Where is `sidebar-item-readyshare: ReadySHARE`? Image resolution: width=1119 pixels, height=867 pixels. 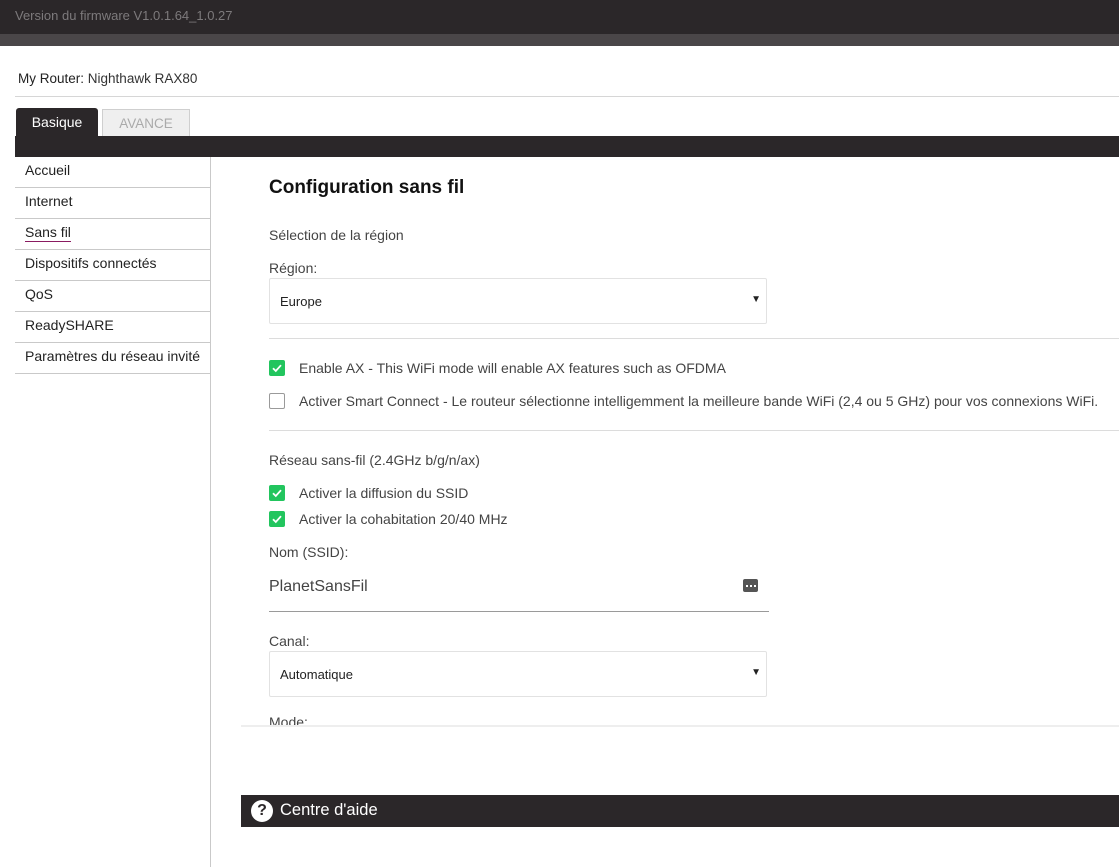 sidebar-item-readyshare: ReadySHARE is located at coordinates (113, 327).